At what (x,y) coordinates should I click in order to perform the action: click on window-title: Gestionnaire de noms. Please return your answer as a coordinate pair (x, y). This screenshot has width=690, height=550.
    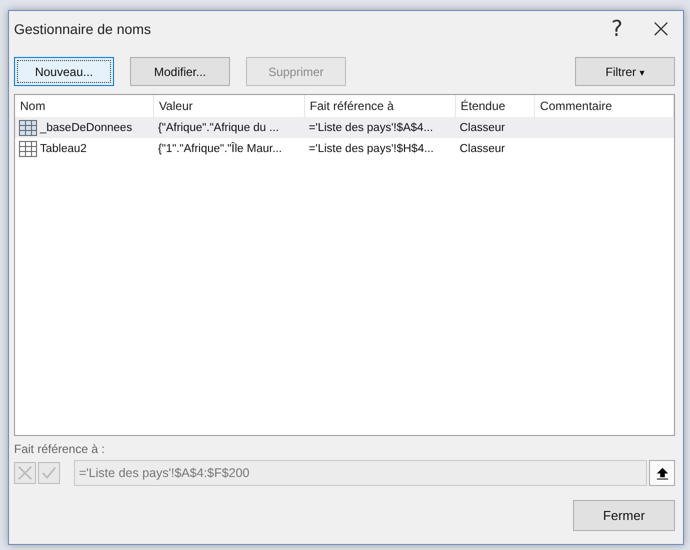
    Looking at the image, I should click on (83, 29).